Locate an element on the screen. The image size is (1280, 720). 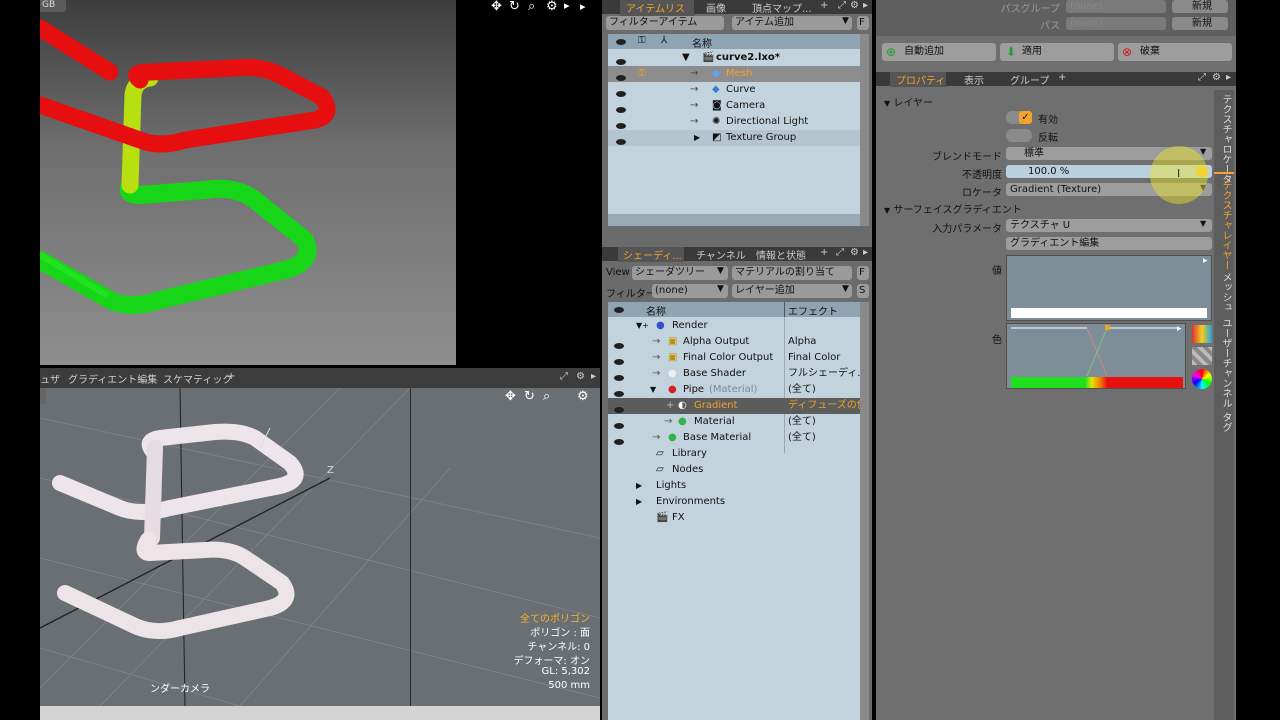
side-tab-mesh: メッシュ is located at coordinates (1225, 292).